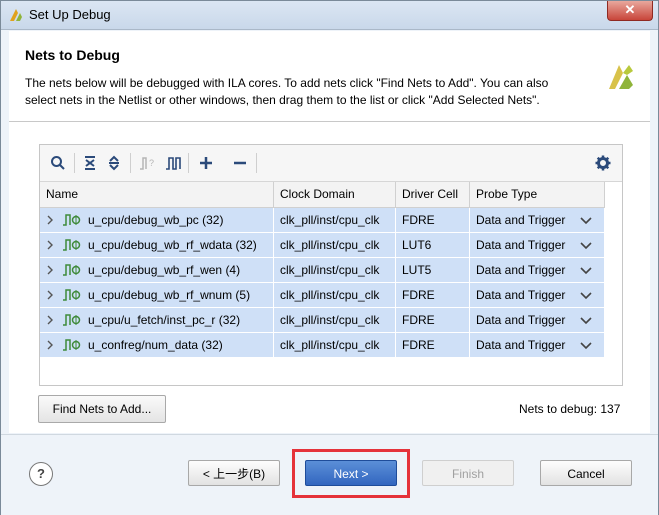  Describe the element at coordinates (157, 270) in the screenshot. I see `cell-name: u_cpu/debug_wb_rf_wen (4)` at that location.